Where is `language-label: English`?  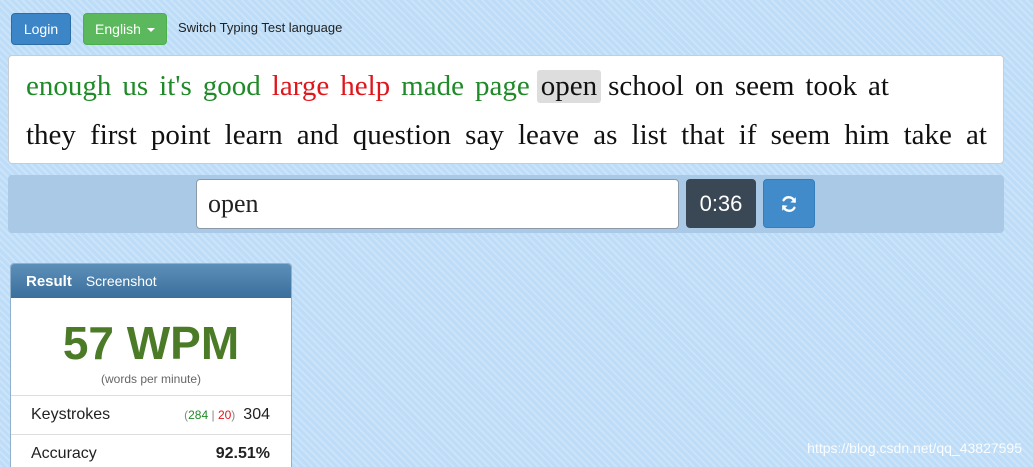
language-label: English is located at coordinates (118, 29).